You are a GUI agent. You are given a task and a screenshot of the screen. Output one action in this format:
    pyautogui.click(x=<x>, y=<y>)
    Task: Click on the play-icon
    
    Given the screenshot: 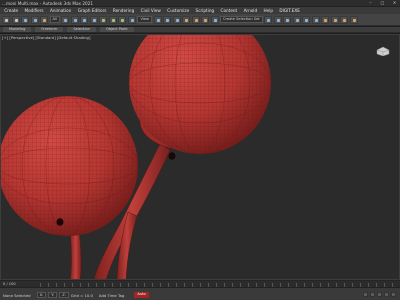 What is the action you would take?
    pyautogui.click(x=379, y=294)
    